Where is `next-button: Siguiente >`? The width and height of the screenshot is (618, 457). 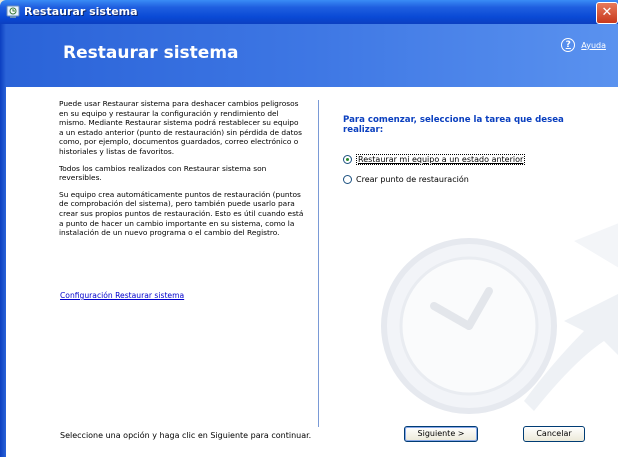 next-button: Siguiente > is located at coordinates (441, 434).